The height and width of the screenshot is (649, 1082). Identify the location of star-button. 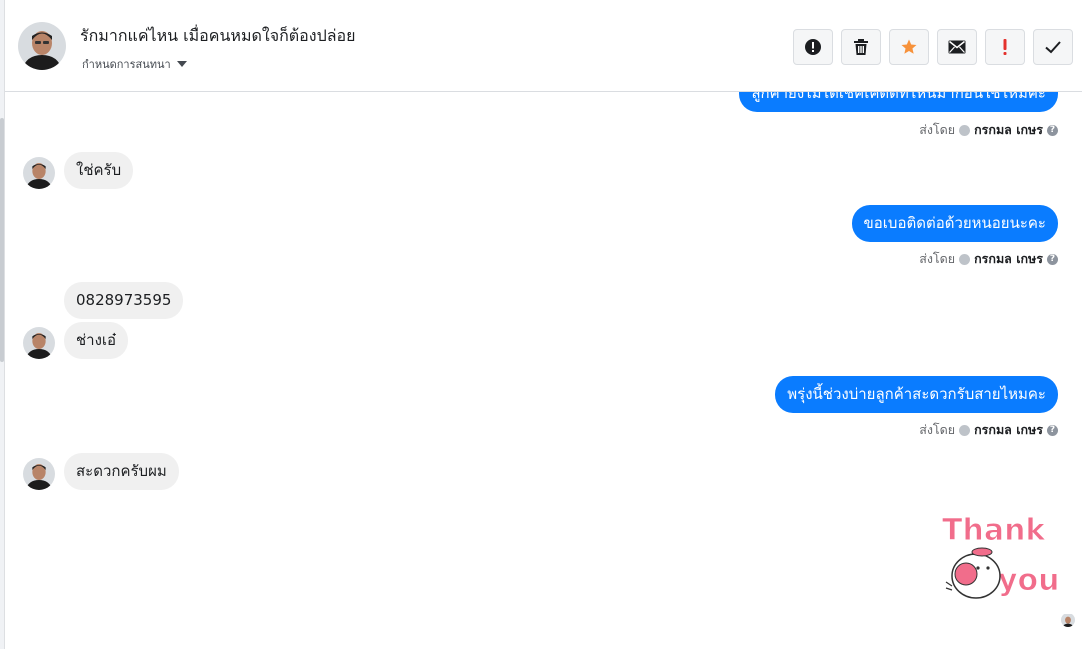
(909, 47).